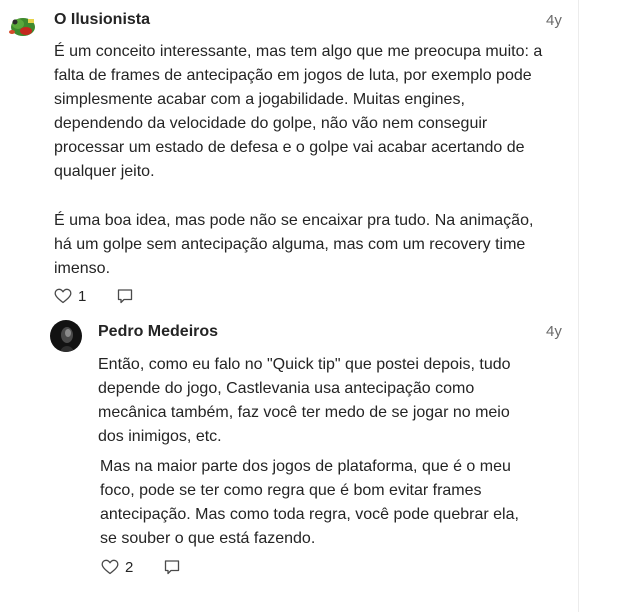 The width and height of the screenshot is (640, 612). I want to click on comment-actions: 1, so click(94, 296).